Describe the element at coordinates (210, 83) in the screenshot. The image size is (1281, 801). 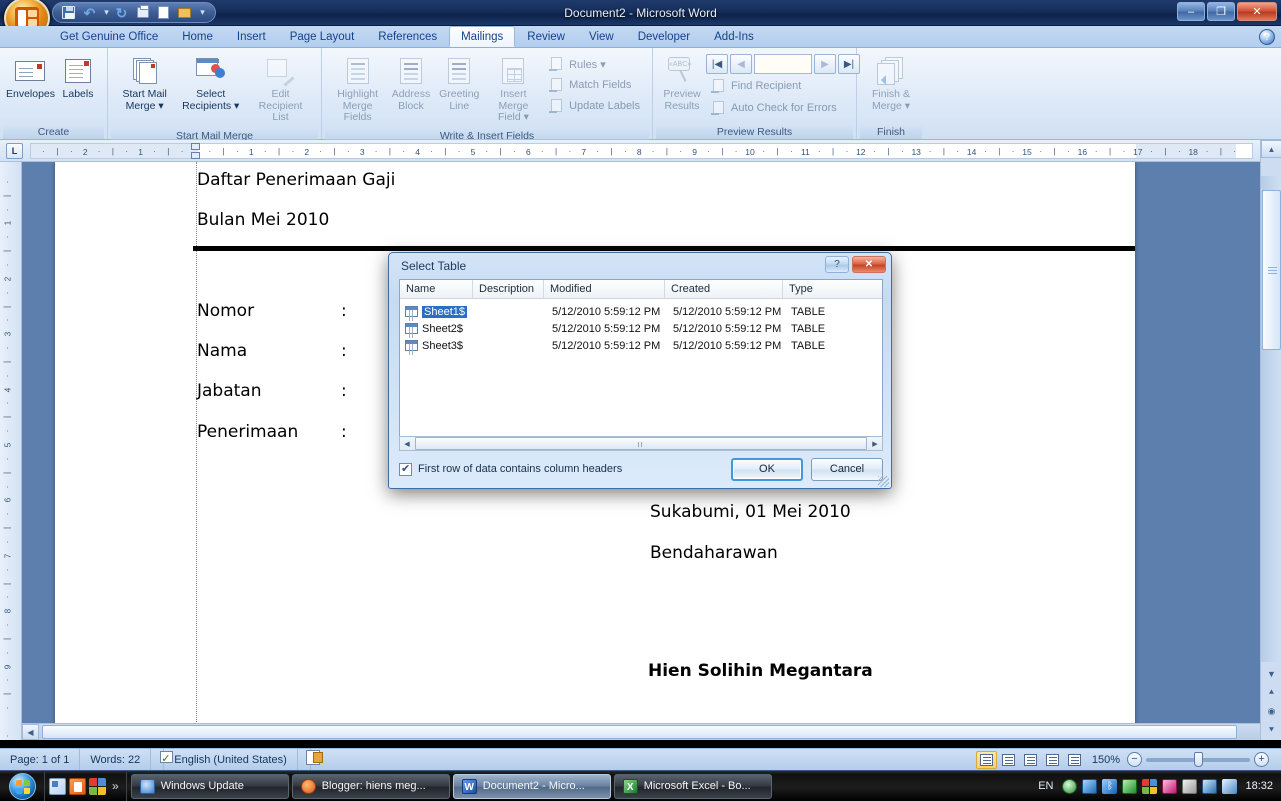
I see `select-recipients-button: Select Recipients ▾` at that location.